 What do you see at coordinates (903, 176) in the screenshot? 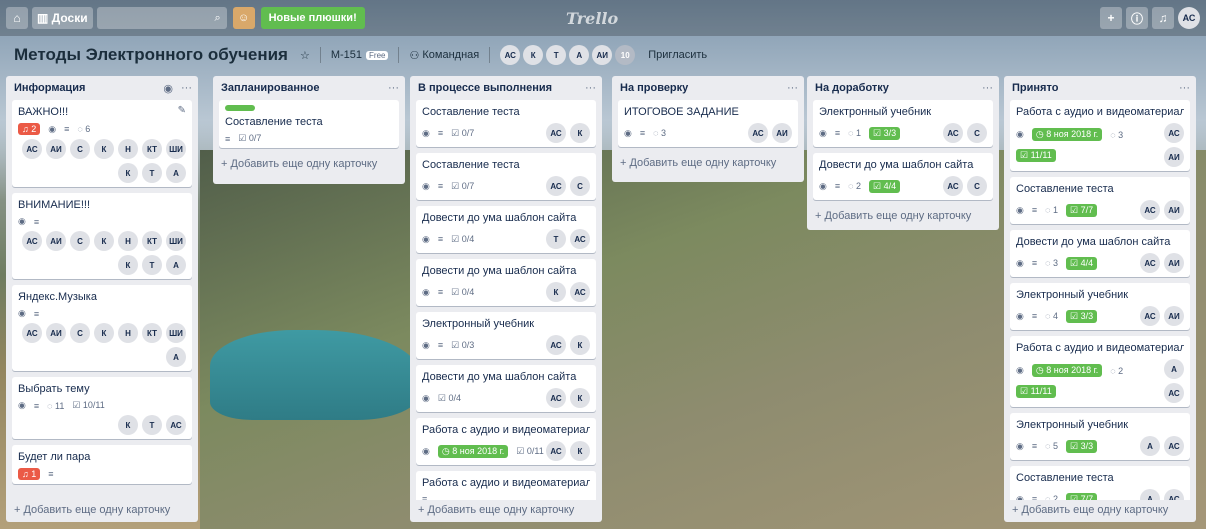
I see `card: Довести до ума шаблон сайта ◉ ≡ ◌ 2 ☑ 4/4 АС С` at bounding box center [903, 176].